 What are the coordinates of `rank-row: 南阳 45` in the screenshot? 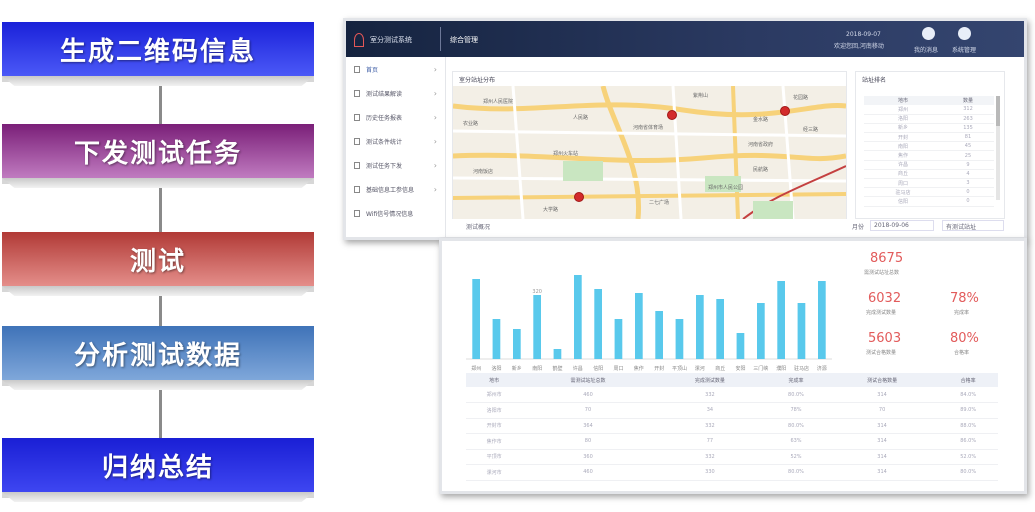 It's located at (929, 146).